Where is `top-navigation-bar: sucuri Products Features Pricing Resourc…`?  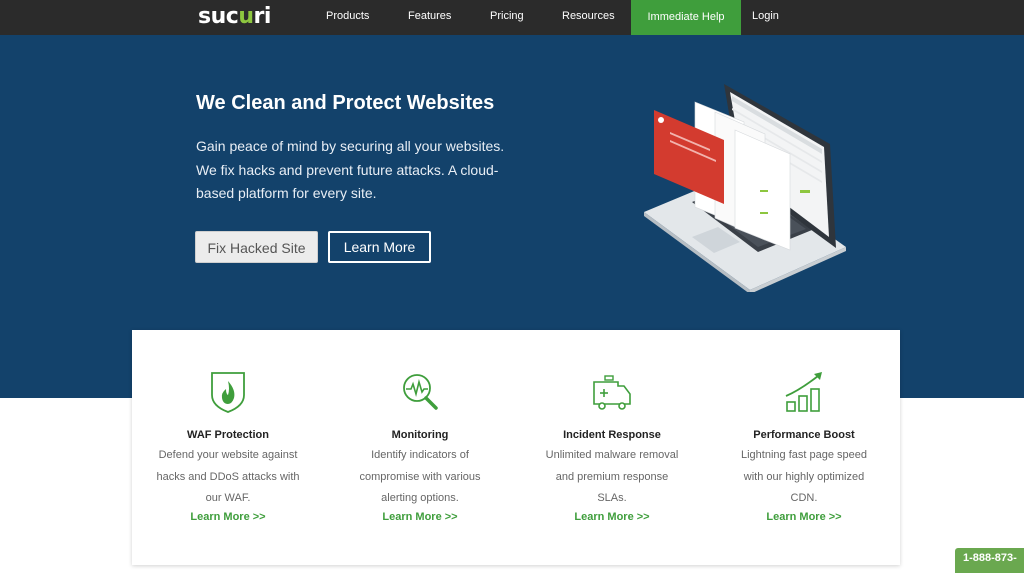
top-navigation-bar: sucuri Products Features Pricing Resourc… is located at coordinates (512, 17).